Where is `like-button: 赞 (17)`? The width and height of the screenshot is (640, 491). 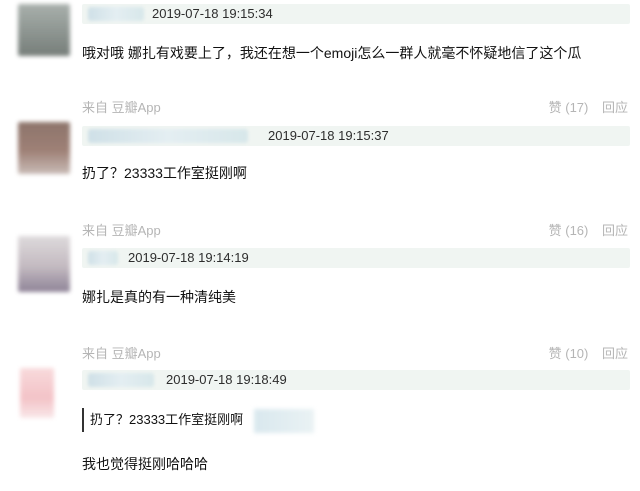
like-button: 赞 (17) is located at coordinates (569, 107).